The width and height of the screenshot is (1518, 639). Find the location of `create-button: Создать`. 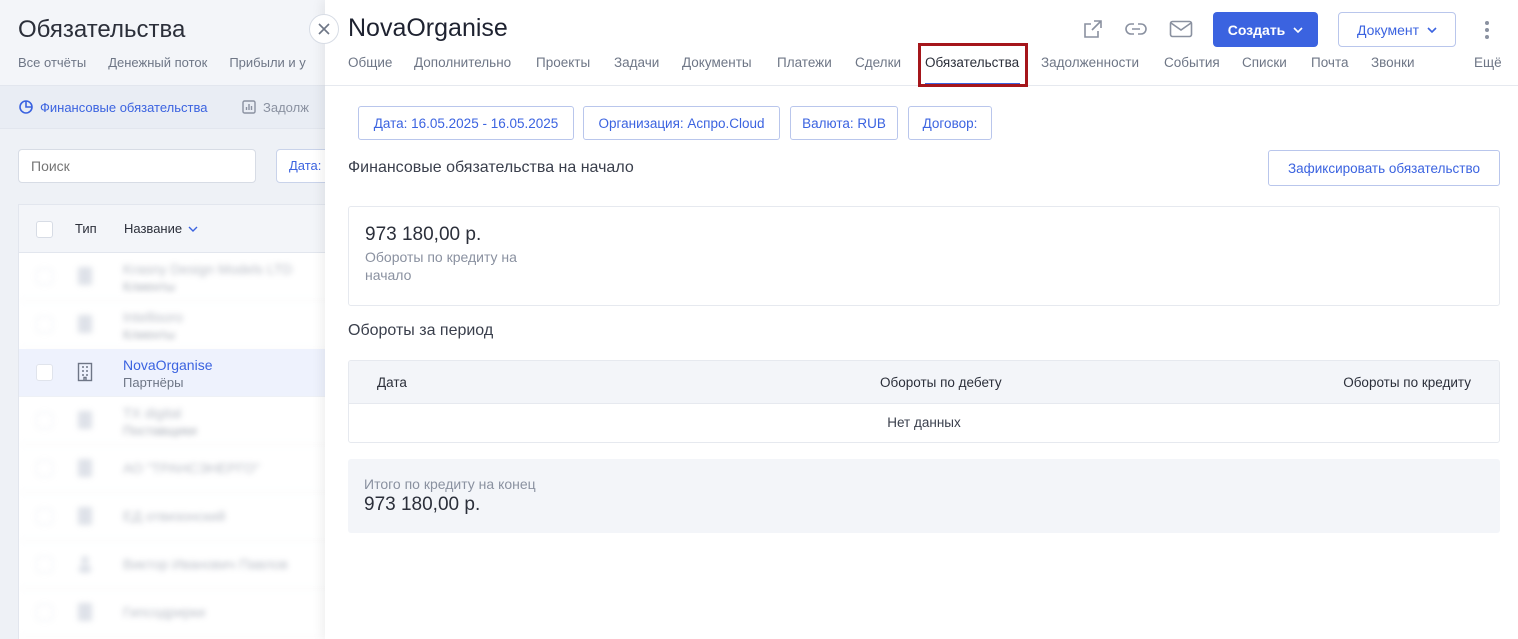

create-button: Создать is located at coordinates (1265, 29).